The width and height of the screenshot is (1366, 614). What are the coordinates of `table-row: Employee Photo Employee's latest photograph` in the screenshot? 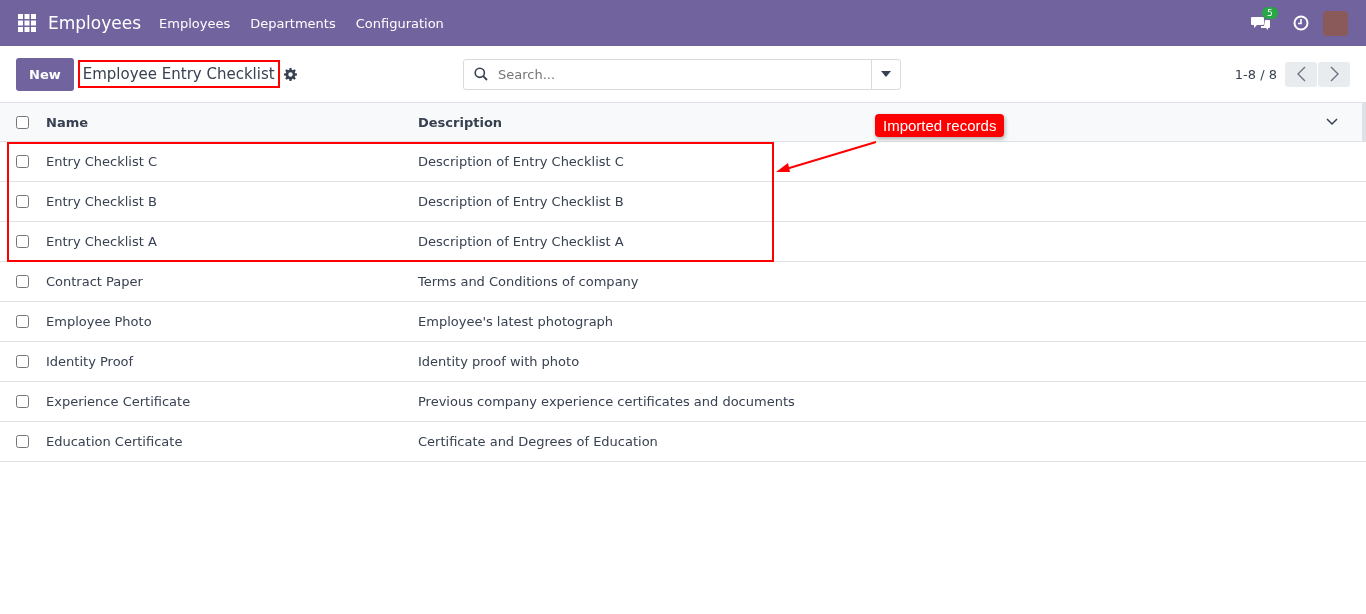 It's located at (683, 322).